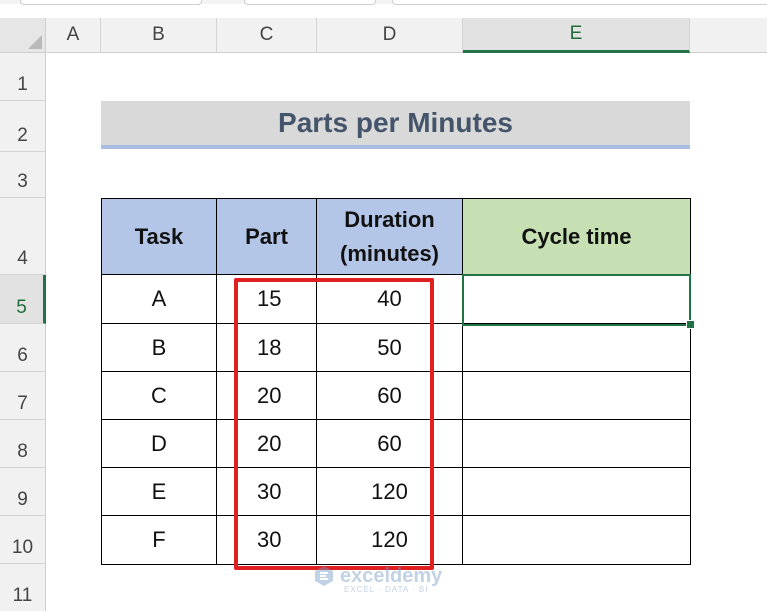 The height and width of the screenshot is (611, 767). I want to click on highlight-box, so click(334, 424).